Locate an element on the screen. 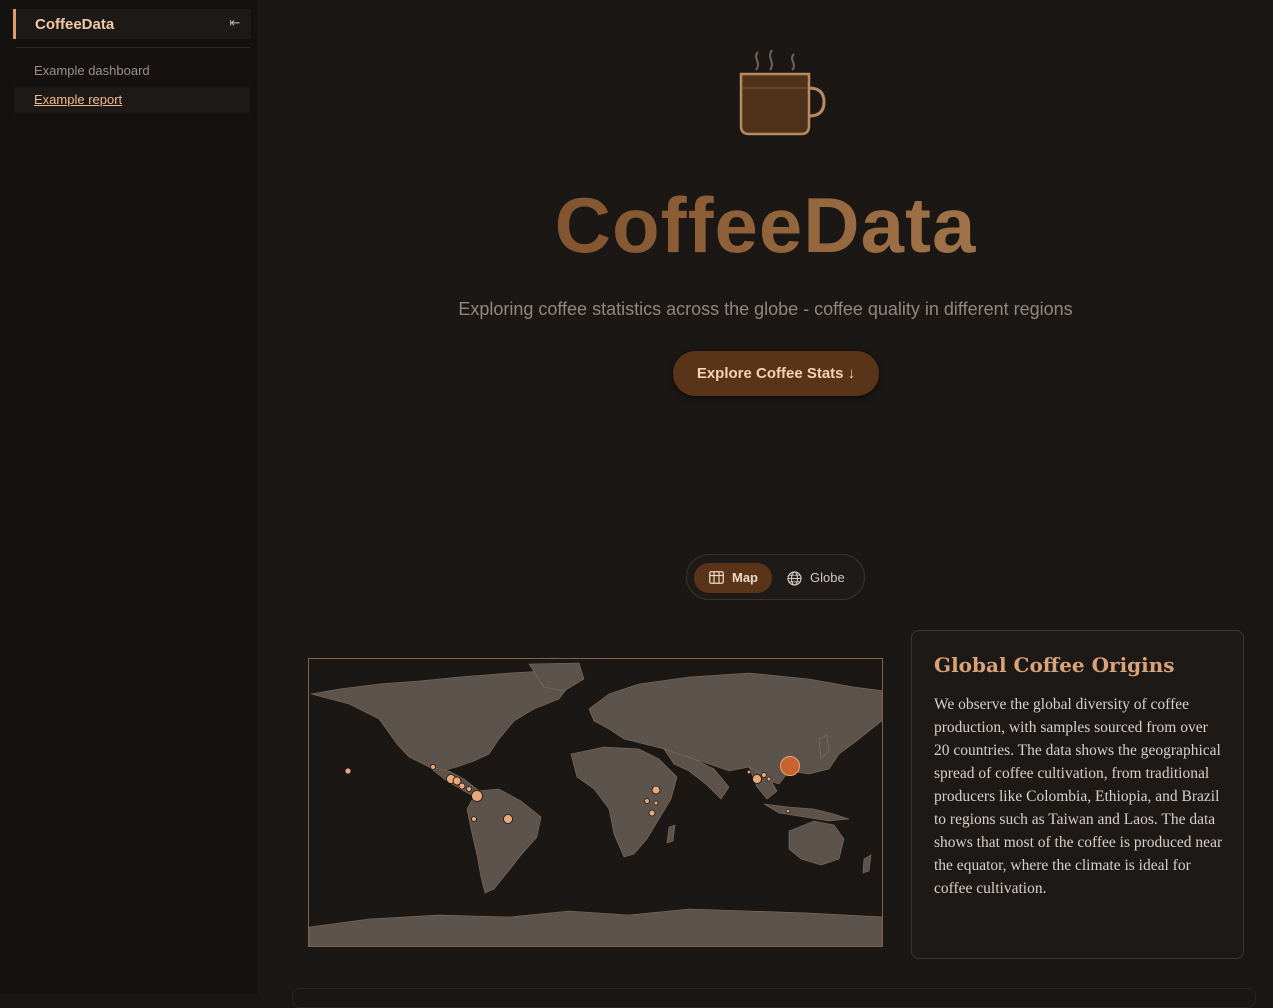 This screenshot has width=1273, height=1008. map-land is located at coordinates (595, 804).